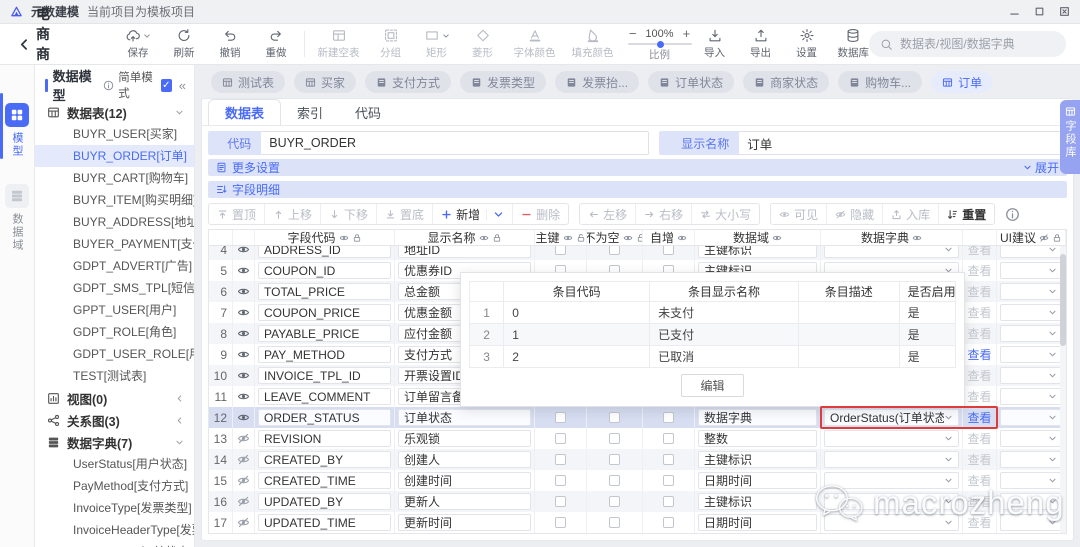 This screenshot has height=547, width=1080. I want to click on field-code-input: PAYABLE_PRICE, so click(324, 333).